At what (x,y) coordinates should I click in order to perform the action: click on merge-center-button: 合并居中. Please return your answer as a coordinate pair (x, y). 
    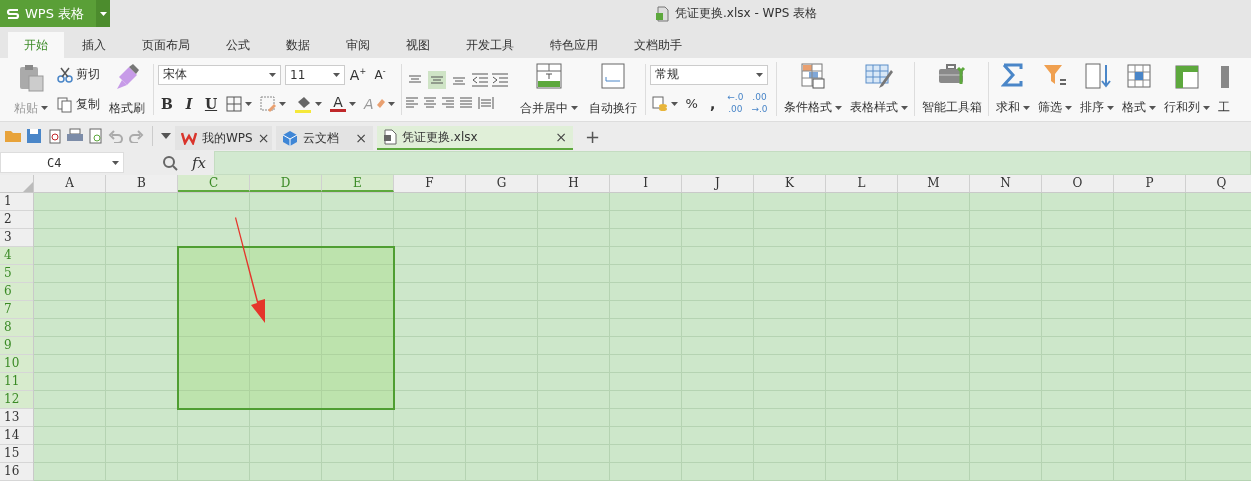
    Looking at the image, I should click on (548, 89).